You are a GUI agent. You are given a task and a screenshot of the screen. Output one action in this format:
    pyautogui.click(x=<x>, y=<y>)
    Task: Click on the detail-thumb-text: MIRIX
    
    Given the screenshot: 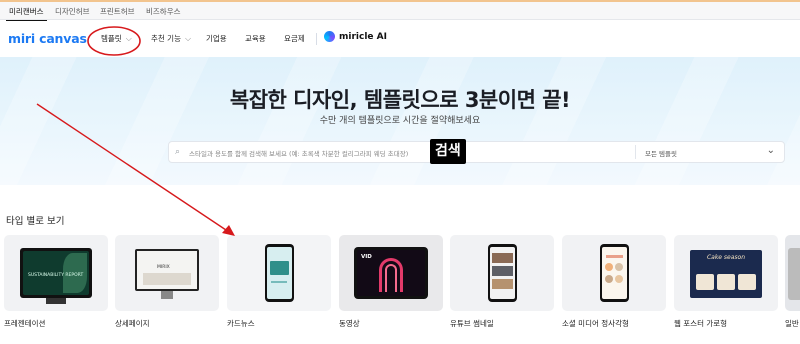 What is the action you would take?
    pyautogui.click(x=163, y=267)
    